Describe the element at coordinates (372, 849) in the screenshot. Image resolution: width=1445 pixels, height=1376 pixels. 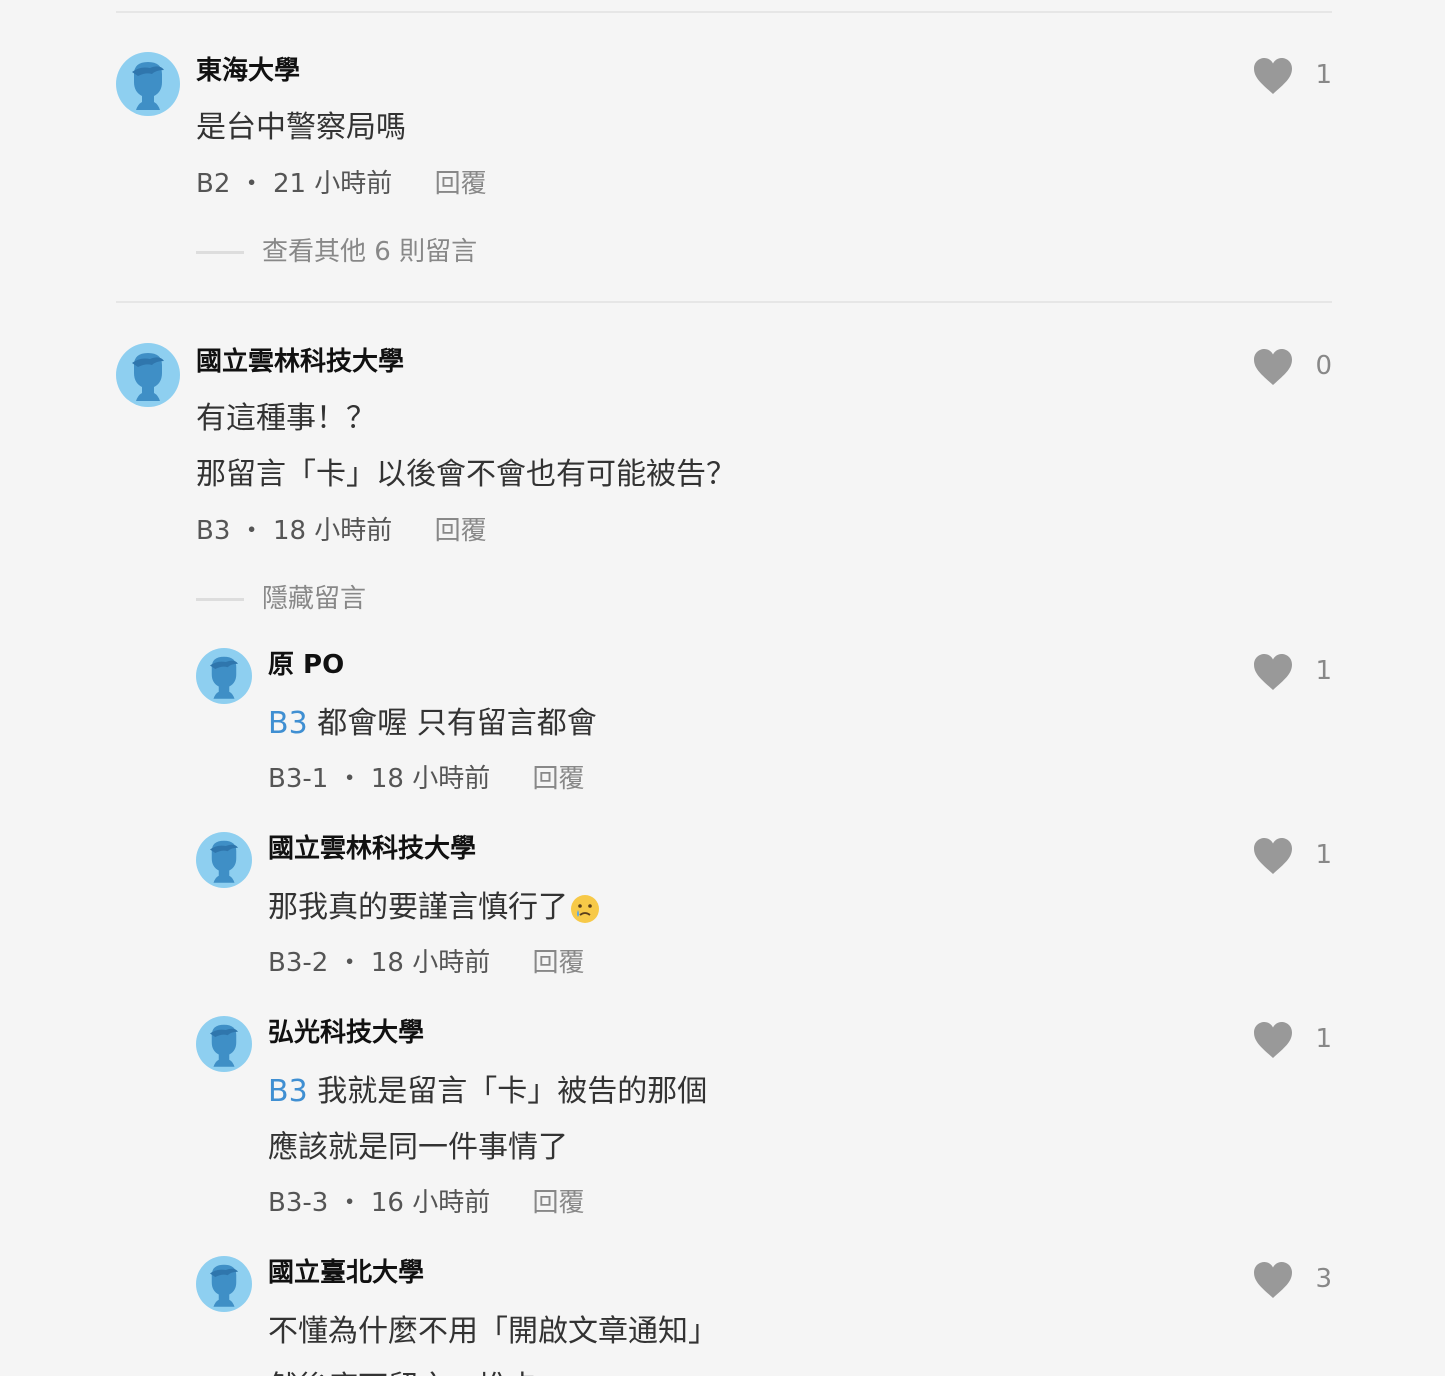
I see `reply-author: 國立雲林科技大學` at that location.